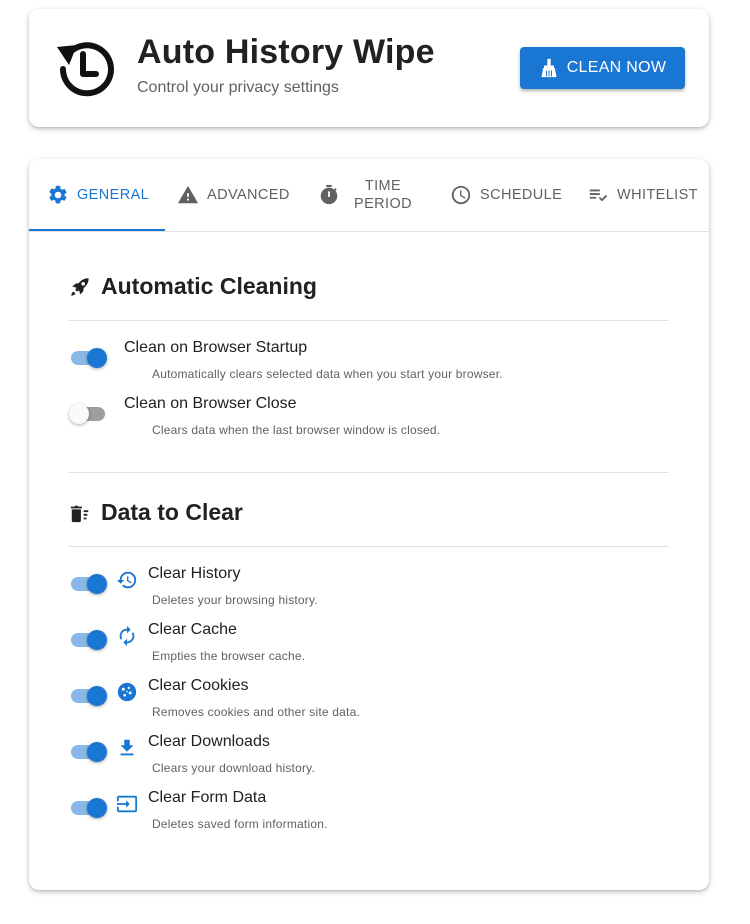  What do you see at coordinates (256, 712) in the screenshot?
I see `option-description: Removes cookies and other site data.` at bounding box center [256, 712].